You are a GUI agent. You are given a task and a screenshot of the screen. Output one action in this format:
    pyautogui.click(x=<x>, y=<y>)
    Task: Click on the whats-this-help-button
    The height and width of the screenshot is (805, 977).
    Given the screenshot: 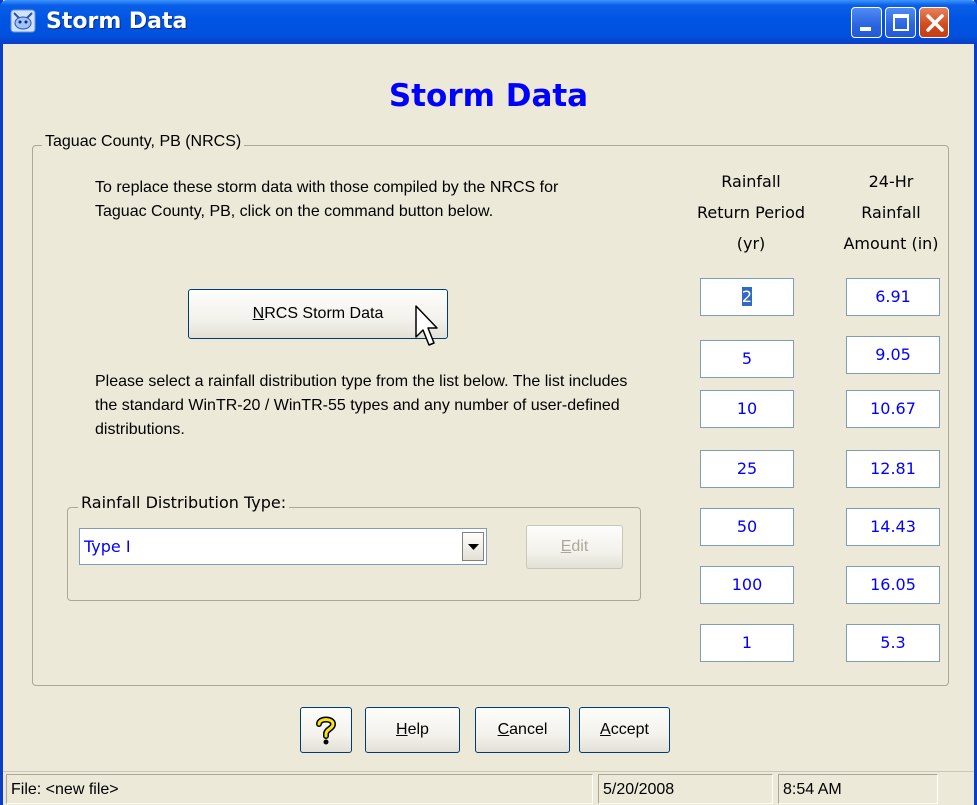 What is the action you would take?
    pyautogui.click(x=326, y=730)
    